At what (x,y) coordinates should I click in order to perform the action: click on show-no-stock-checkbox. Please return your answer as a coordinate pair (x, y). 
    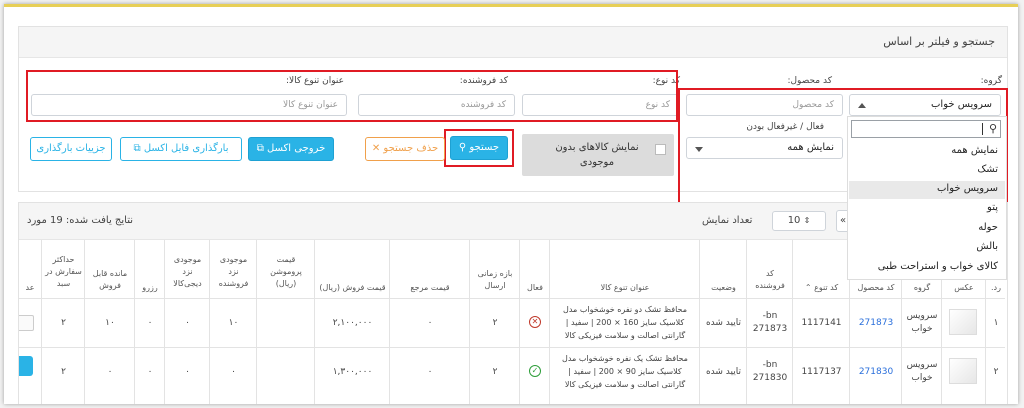
    Looking at the image, I should click on (660, 149).